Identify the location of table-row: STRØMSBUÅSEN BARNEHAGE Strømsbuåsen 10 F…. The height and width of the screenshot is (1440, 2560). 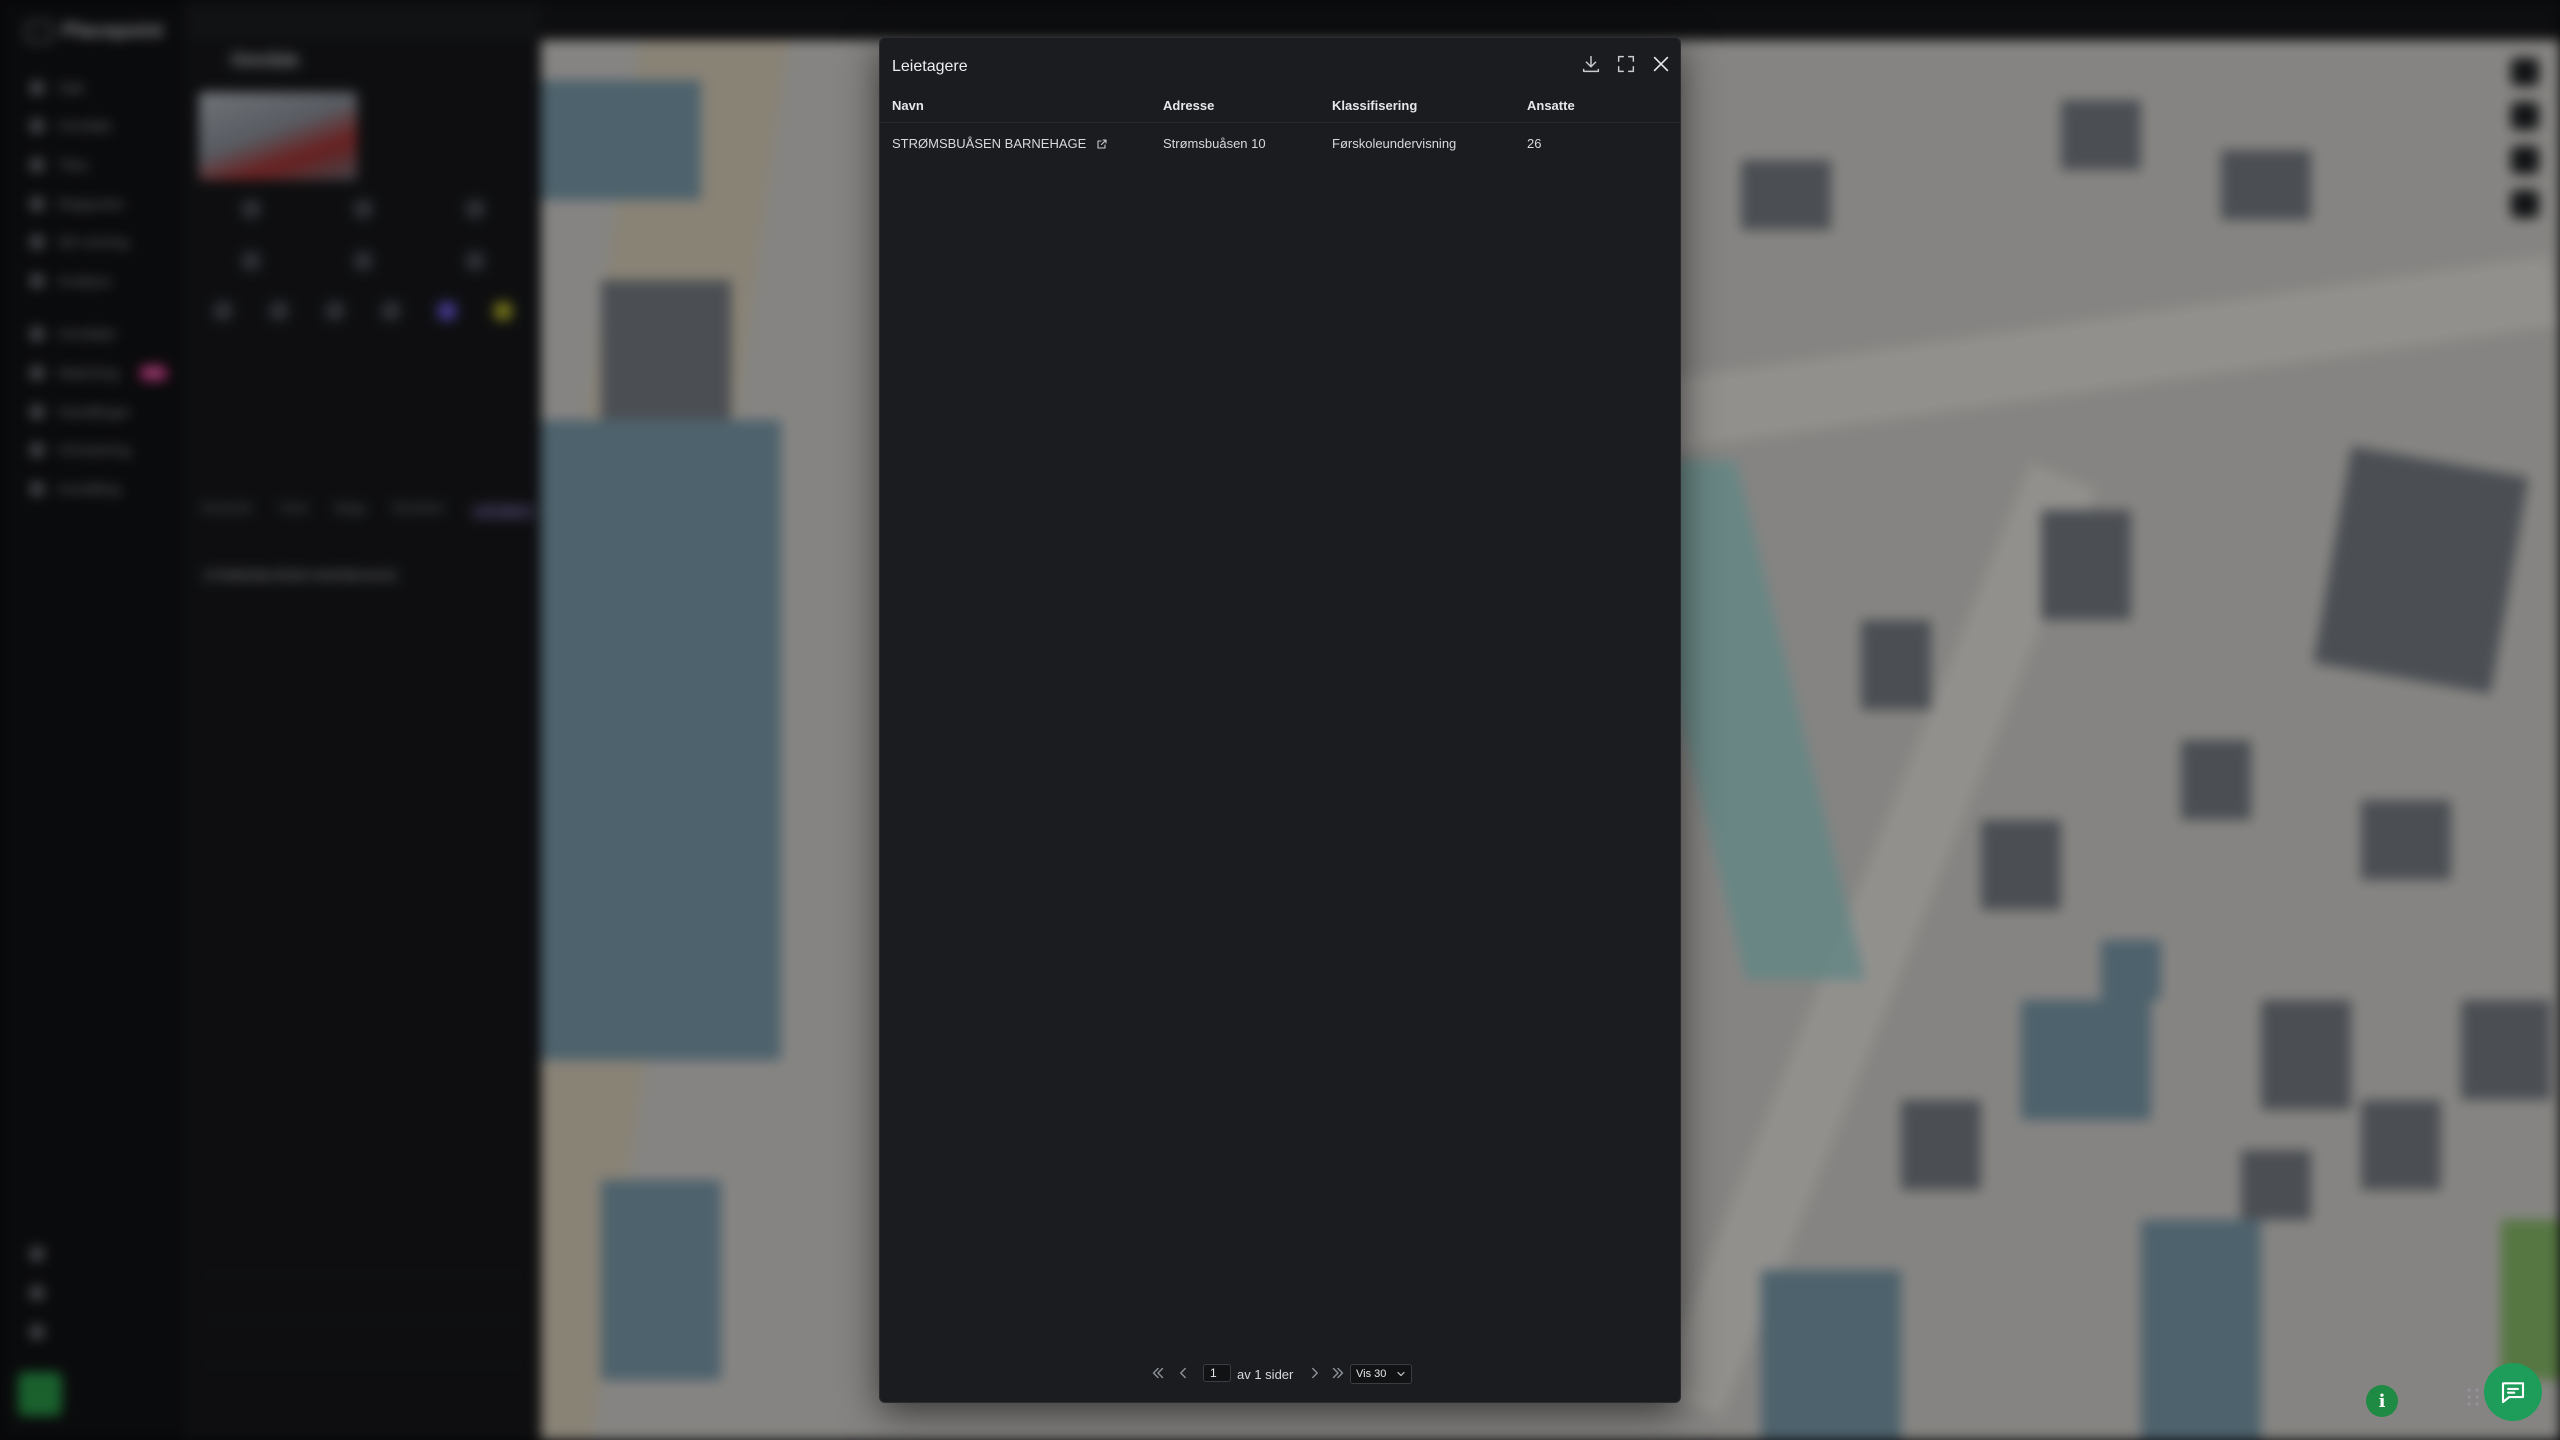
(1280, 143).